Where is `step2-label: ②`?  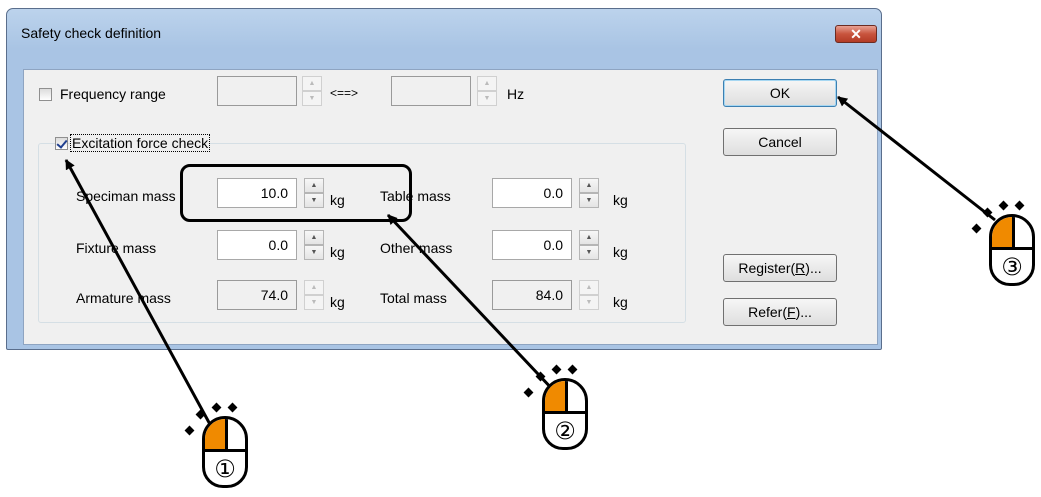
step2-label: ② is located at coordinates (565, 431).